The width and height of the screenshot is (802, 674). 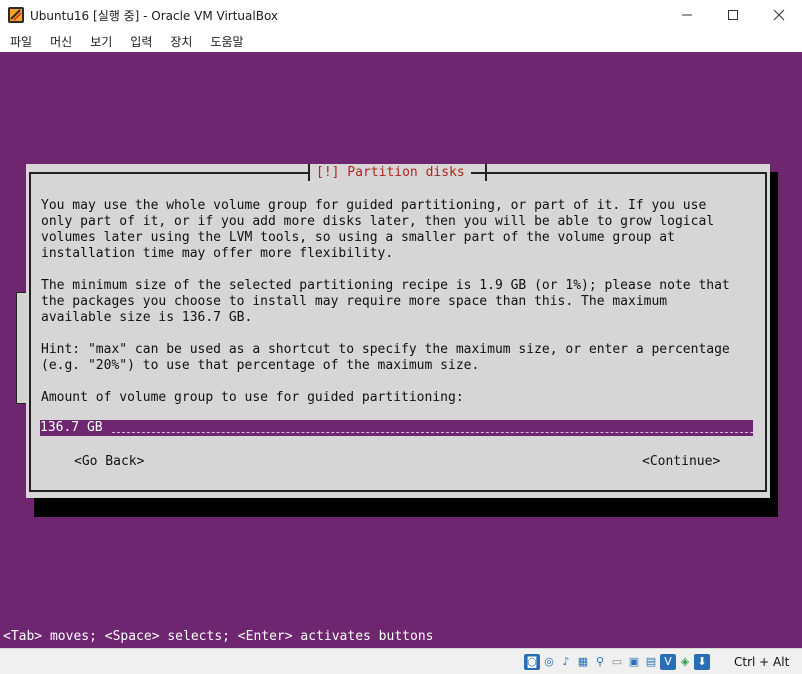 What do you see at coordinates (21, 41) in the screenshot?
I see `menu-file: 파일` at bounding box center [21, 41].